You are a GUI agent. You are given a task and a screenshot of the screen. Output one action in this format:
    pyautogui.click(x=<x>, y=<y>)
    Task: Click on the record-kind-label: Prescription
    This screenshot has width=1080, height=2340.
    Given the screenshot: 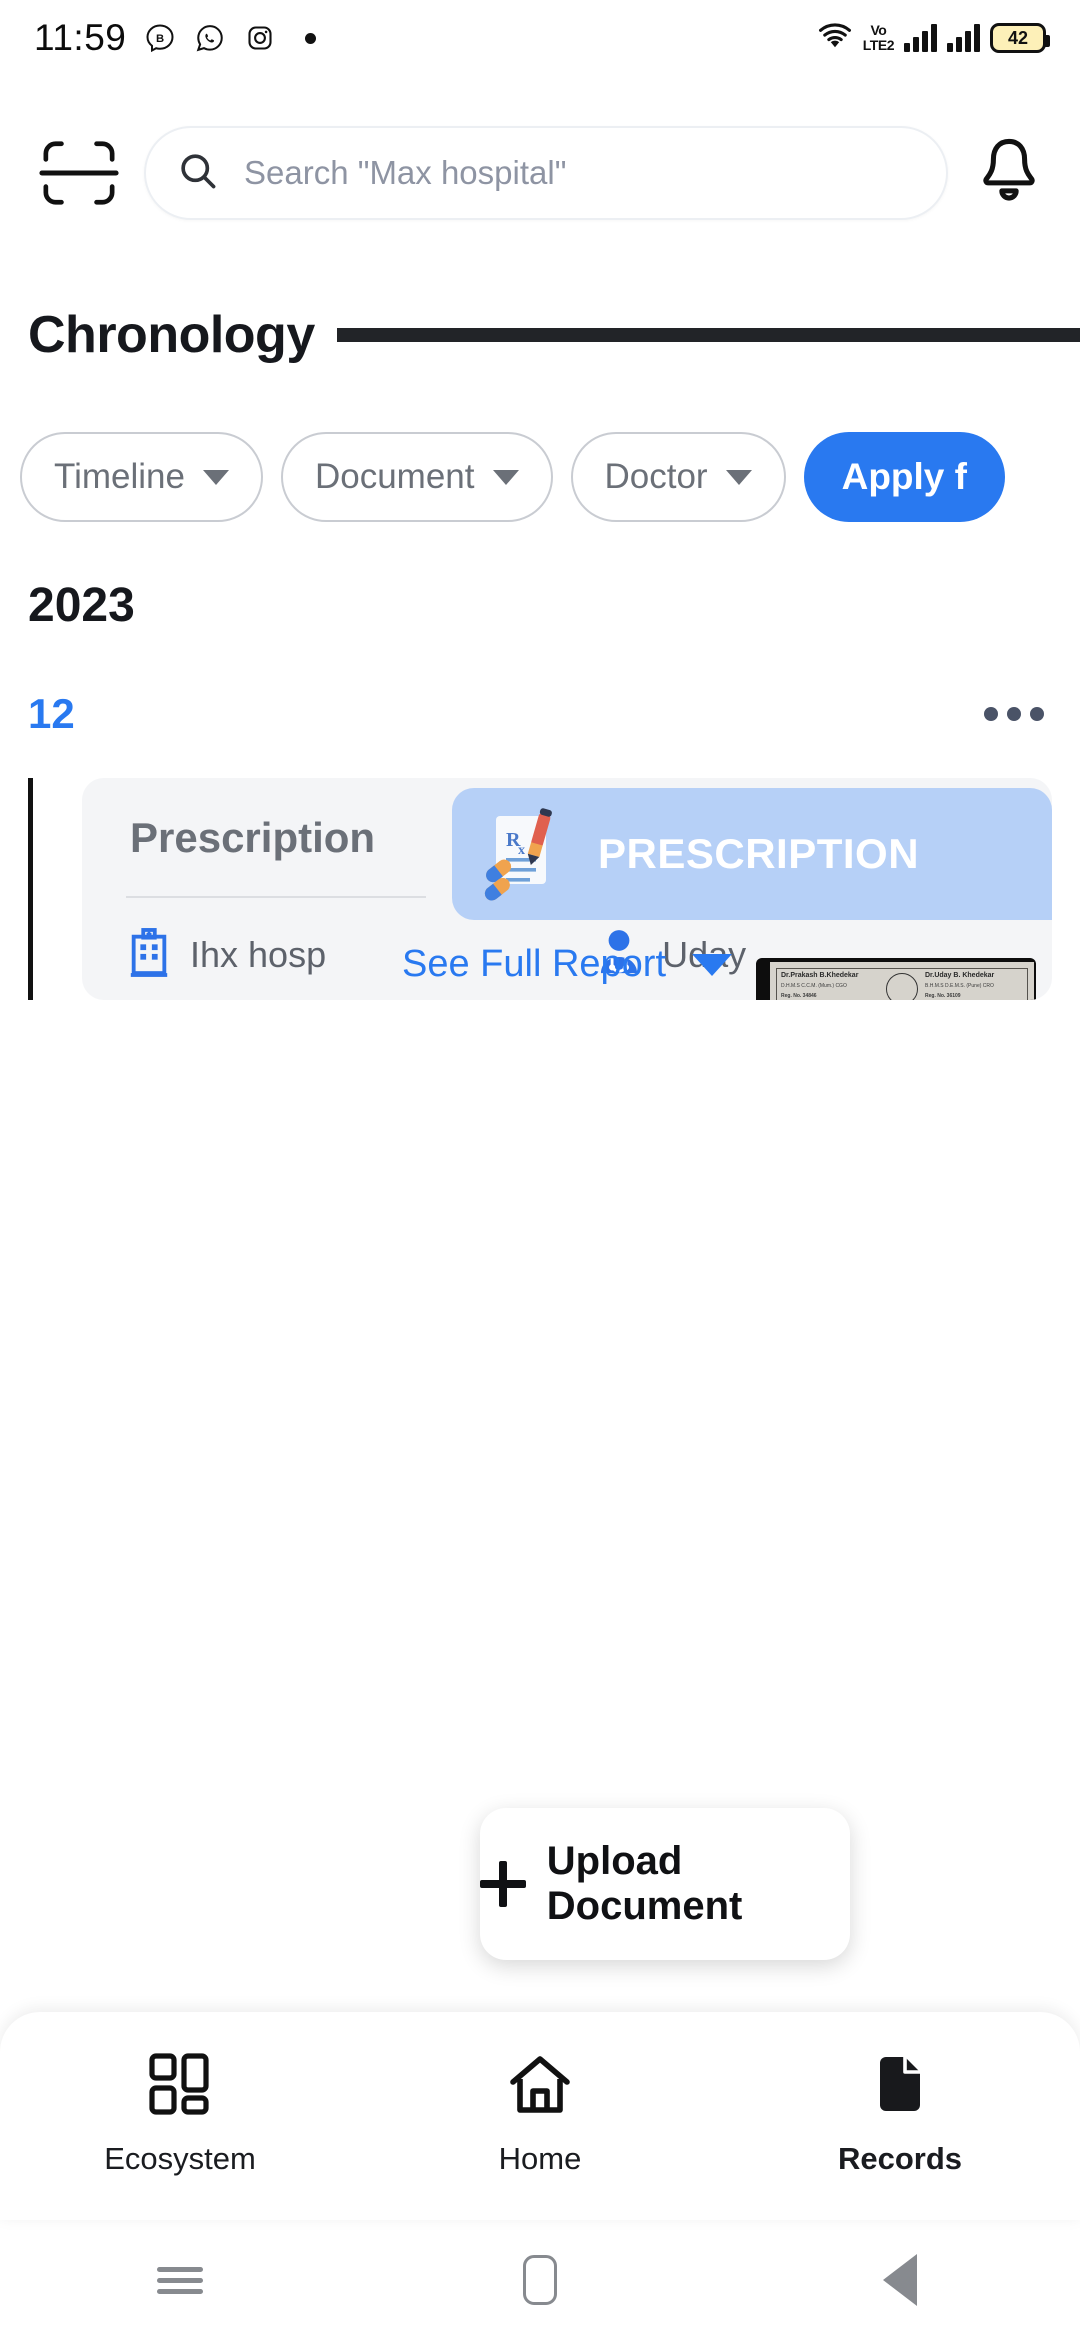 What is the action you would take?
    pyautogui.click(x=253, y=837)
    